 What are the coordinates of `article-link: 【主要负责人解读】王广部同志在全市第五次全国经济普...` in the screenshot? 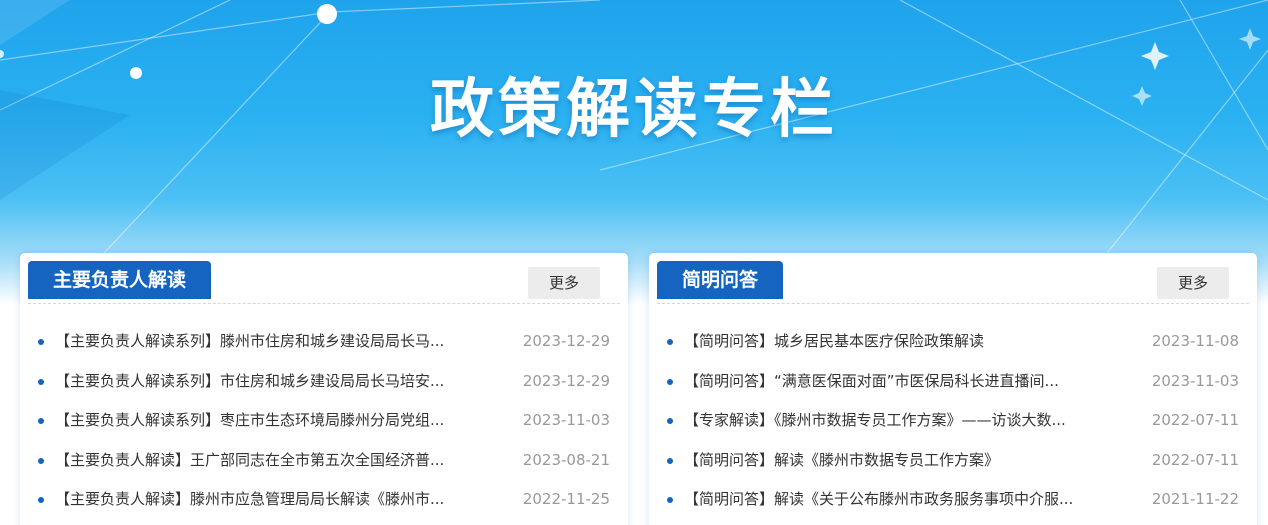 It's located at (271, 461).